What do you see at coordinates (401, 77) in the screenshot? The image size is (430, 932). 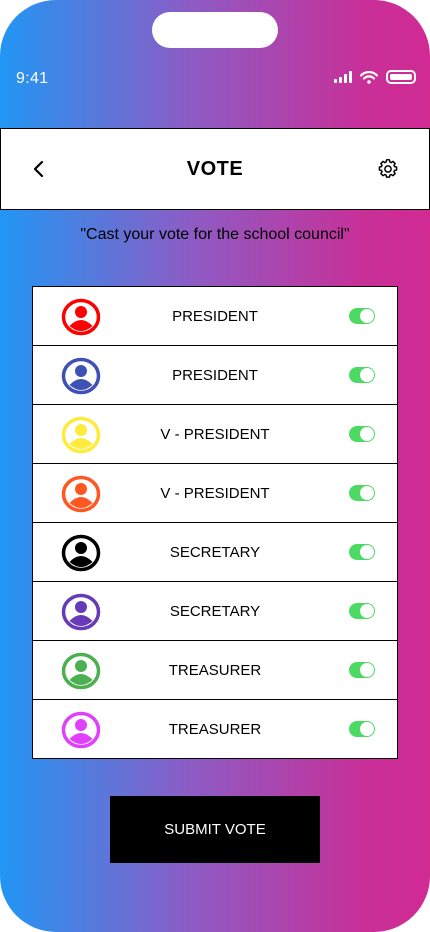 I see `battery-icon` at bounding box center [401, 77].